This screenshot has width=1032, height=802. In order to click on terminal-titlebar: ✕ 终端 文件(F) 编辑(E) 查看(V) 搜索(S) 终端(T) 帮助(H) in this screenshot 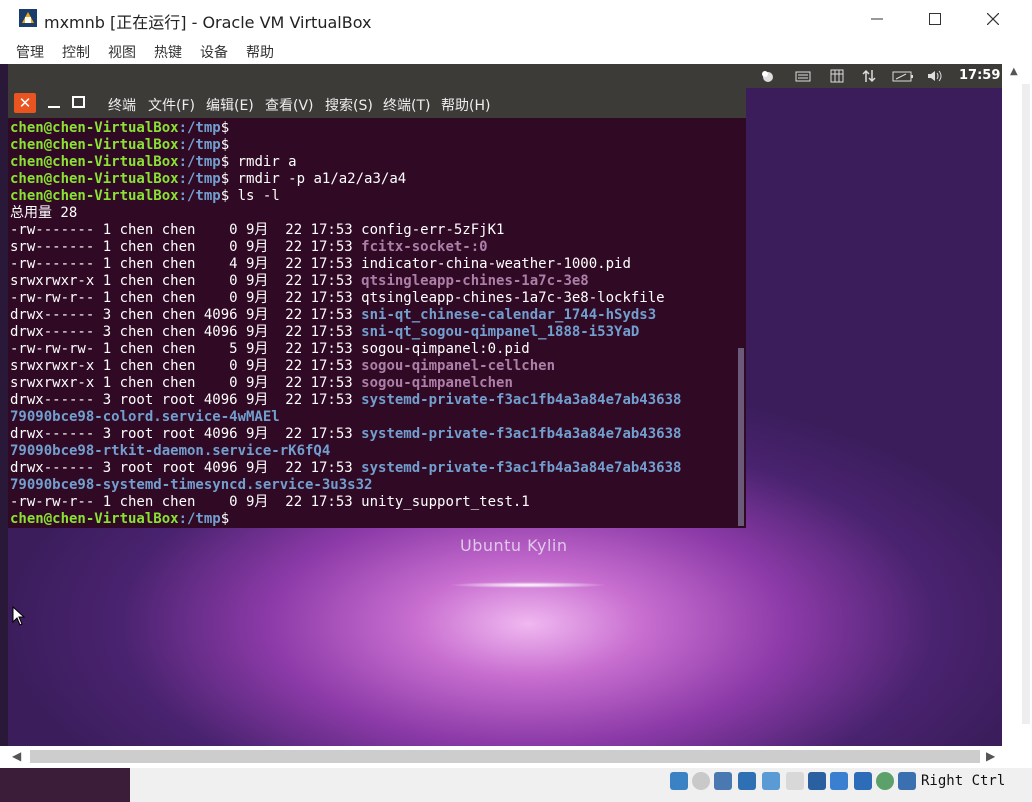, I will do `click(377, 103)`.